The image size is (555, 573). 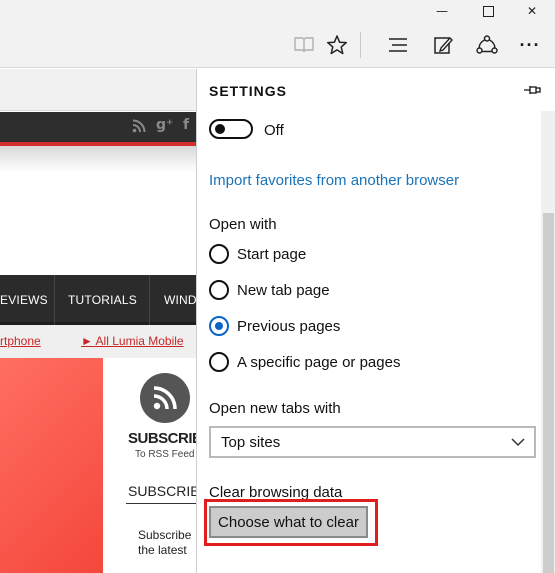 I want to click on radio-label-new-tab-page: New tab page, so click(x=283, y=290).